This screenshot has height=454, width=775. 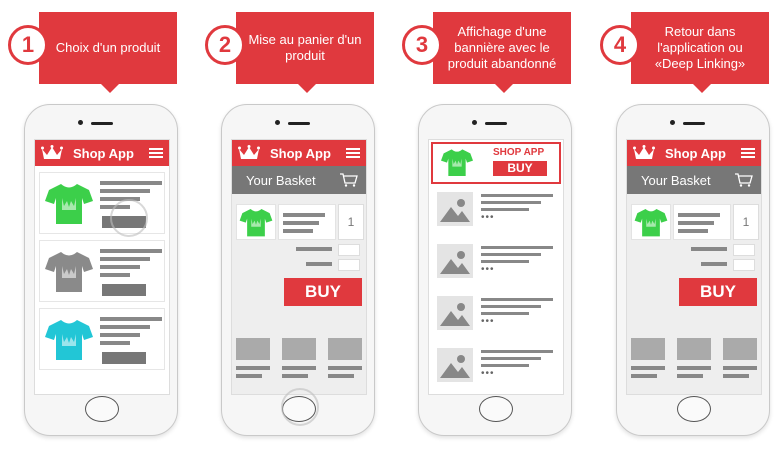 What do you see at coordinates (28, 45) in the screenshot?
I see `step-number-badge: 1` at bounding box center [28, 45].